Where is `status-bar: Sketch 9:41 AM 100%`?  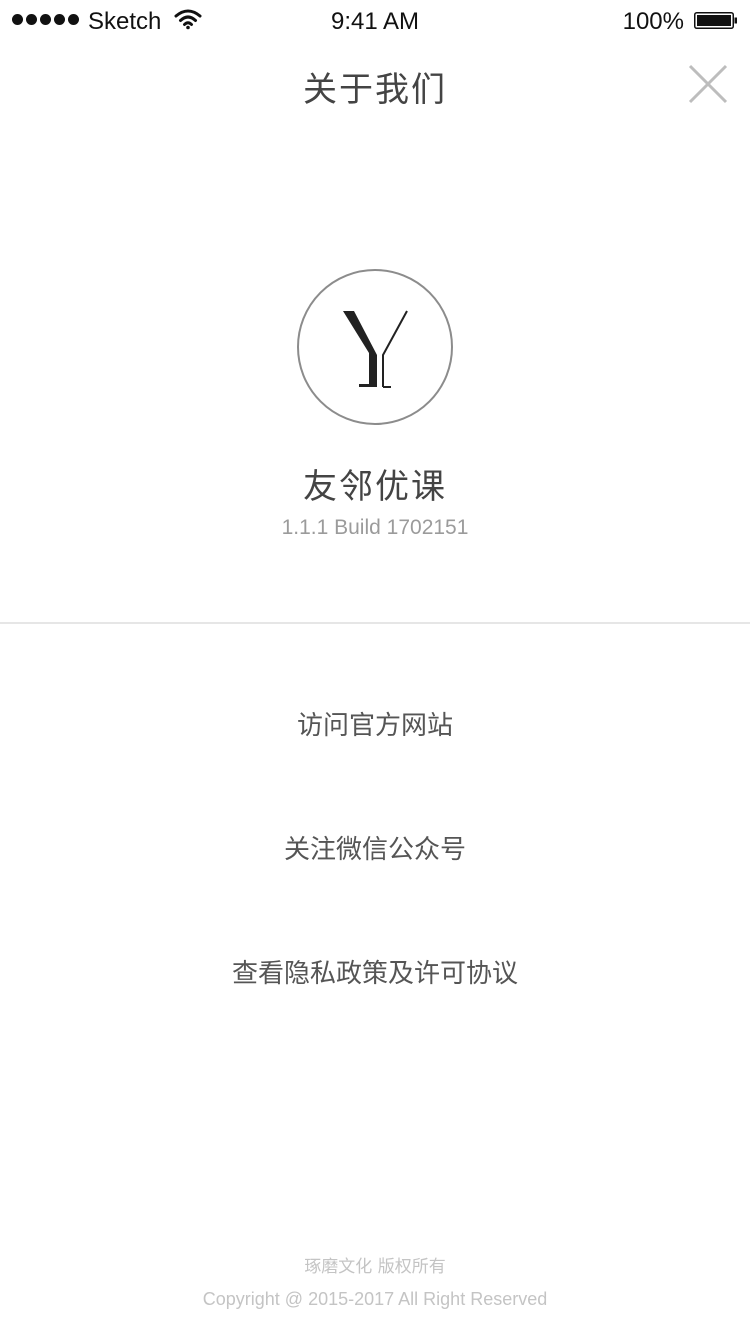
status-bar: Sketch 9:41 AM 100% is located at coordinates (375, 20).